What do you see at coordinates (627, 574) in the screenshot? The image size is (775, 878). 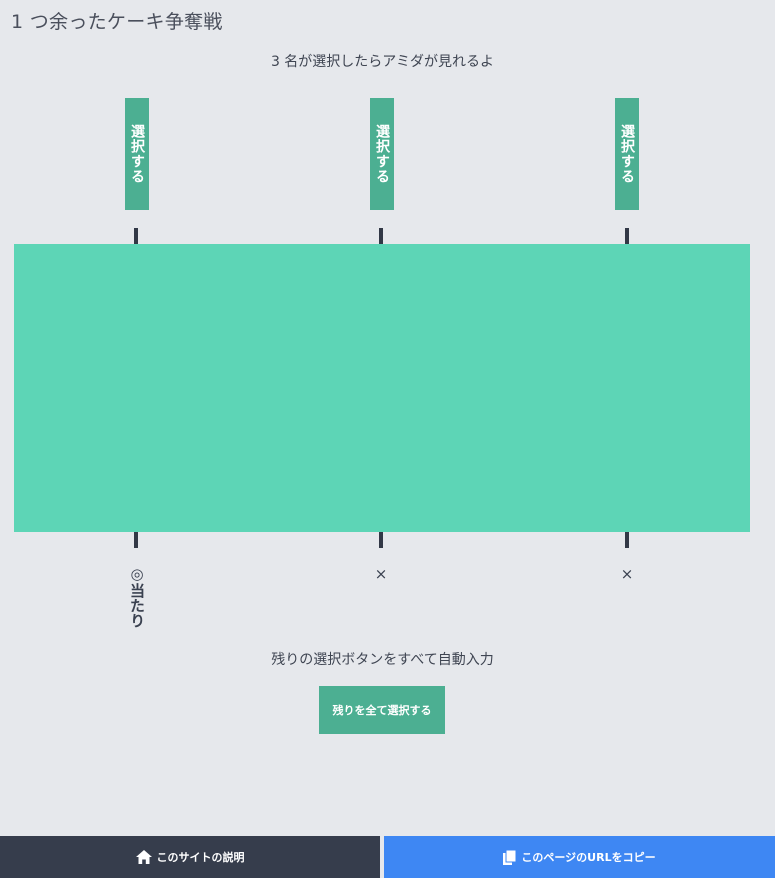 I see `result-lose-3: ×` at bounding box center [627, 574].